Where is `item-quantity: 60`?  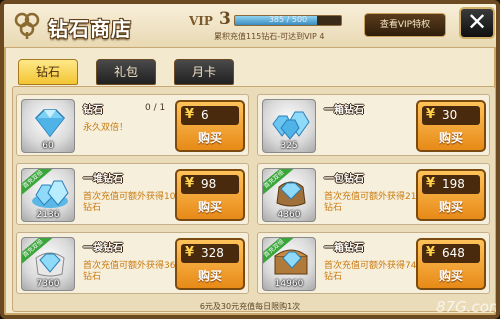 item-quantity: 60 is located at coordinates (48, 146).